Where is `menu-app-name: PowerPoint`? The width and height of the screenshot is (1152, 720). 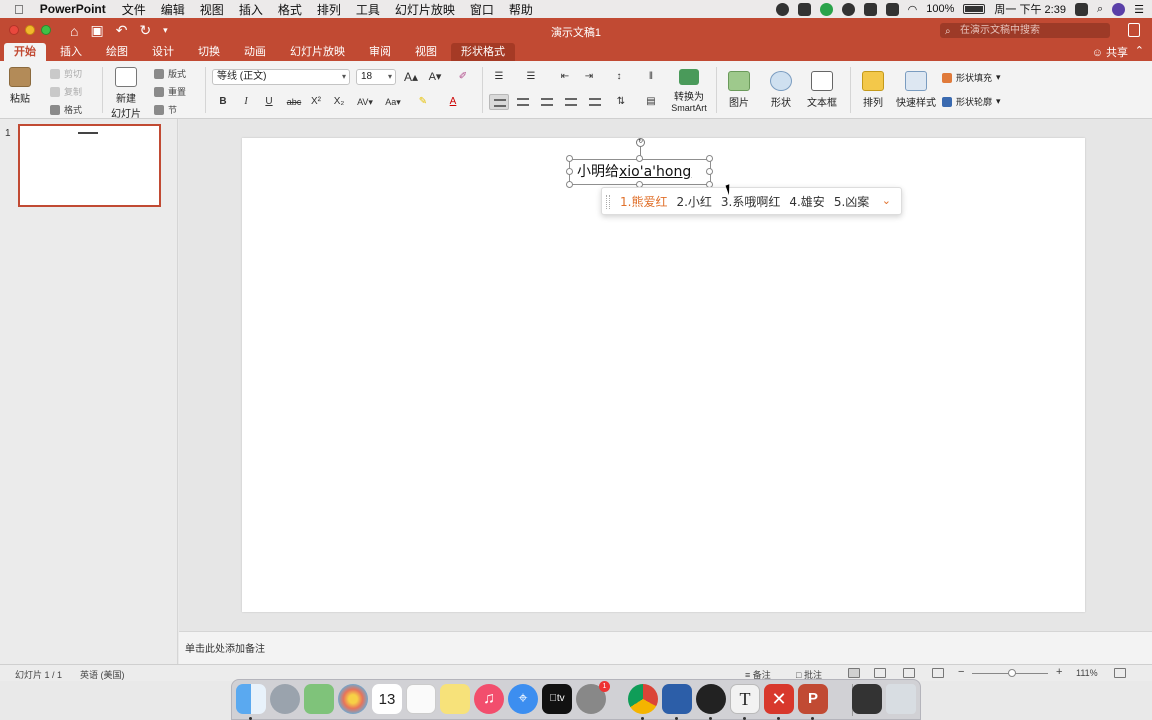 menu-app-name: PowerPoint is located at coordinates (73, 9).